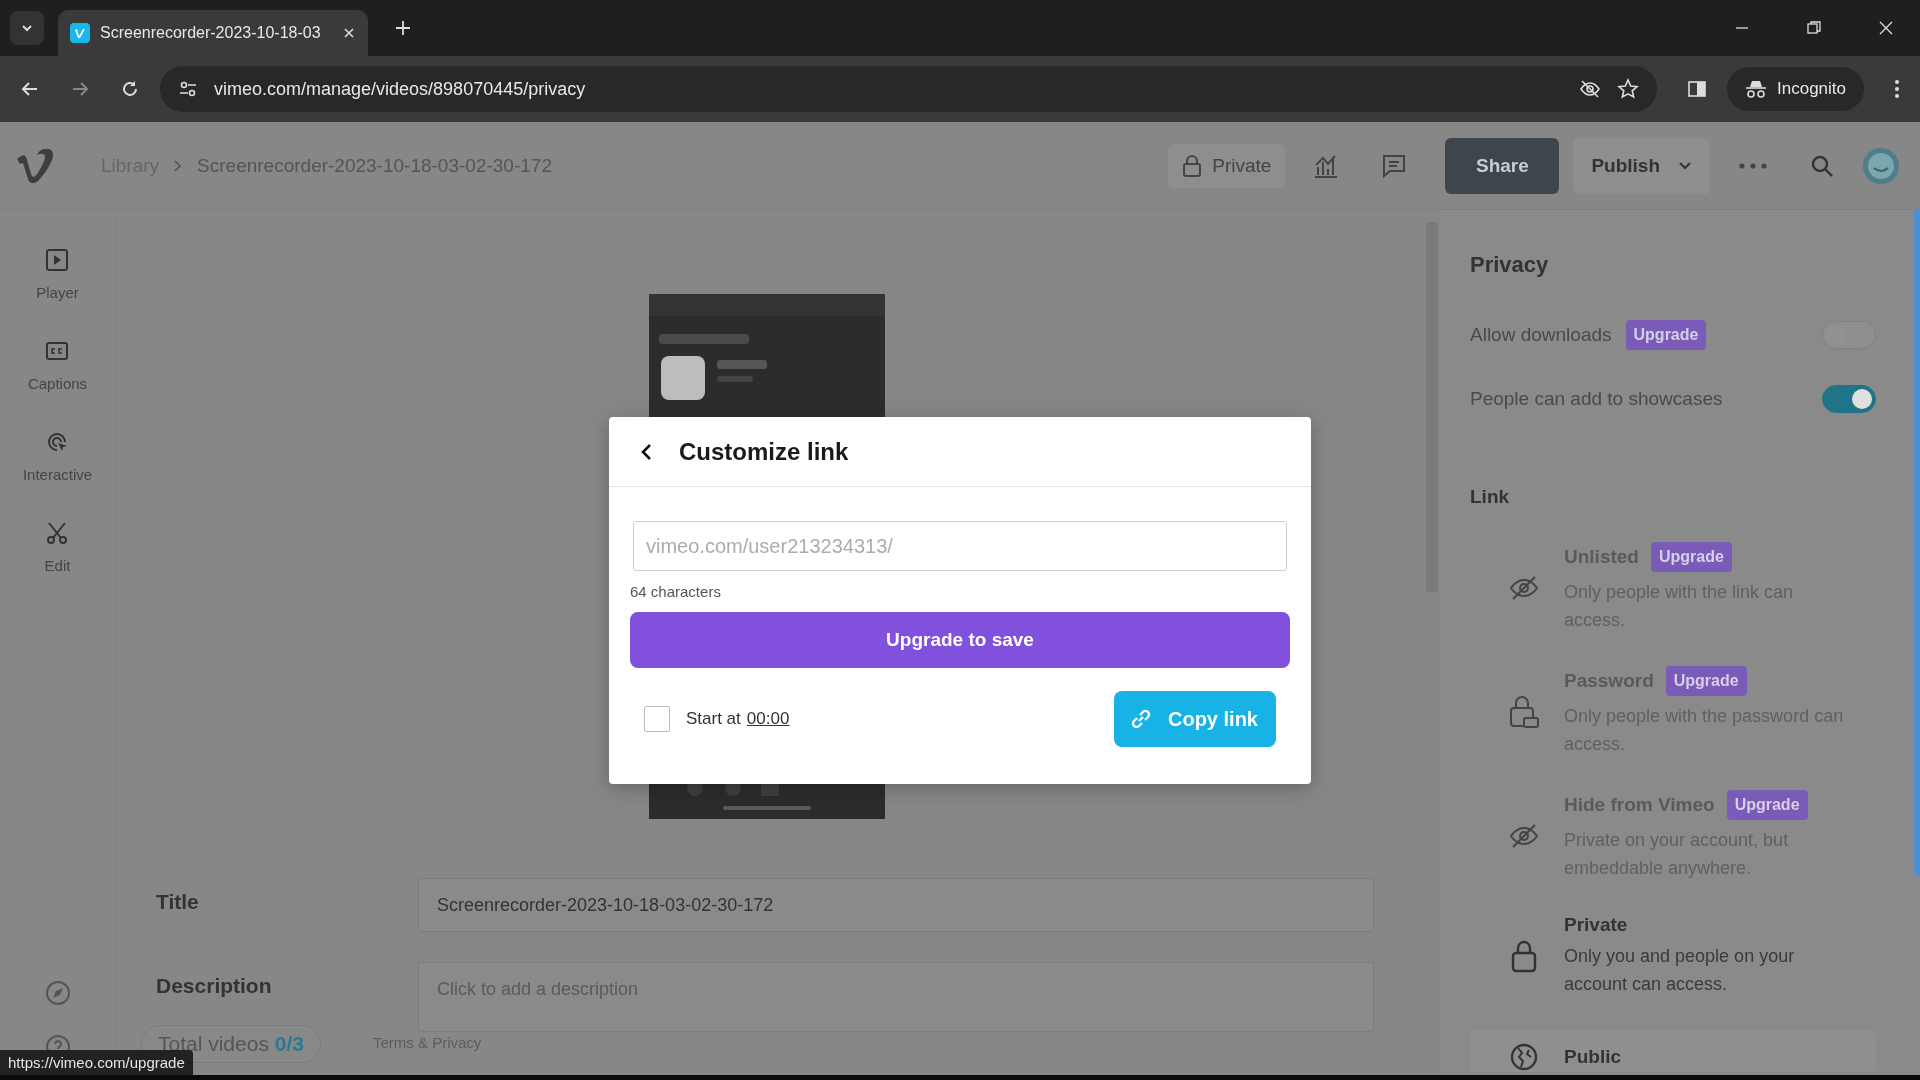 The height and width of the screenshot is (1080, 1920). I want to click on incognito-button: Incognito, so click(1795, 89).